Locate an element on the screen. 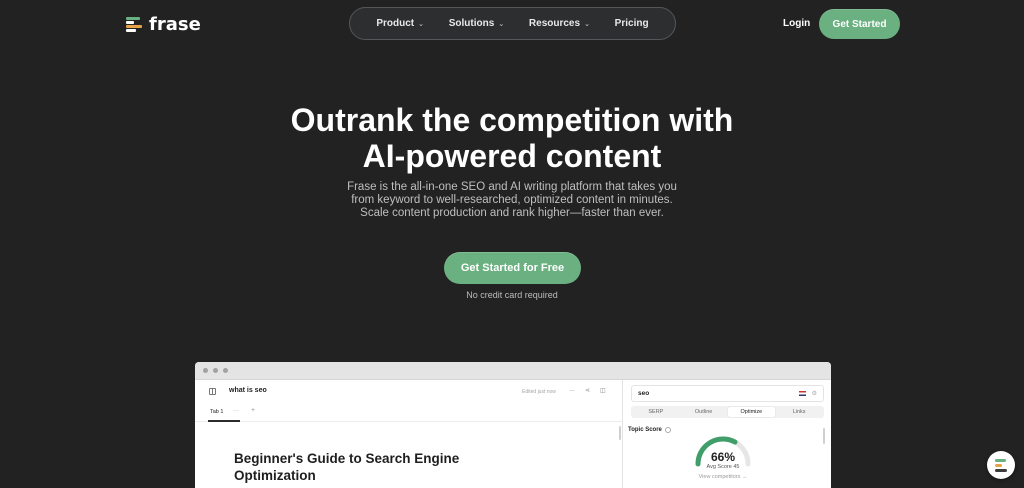 The width and height of the screenshot is (1024, 488). panel-icon: ◫ is located at coordinates (603, 390).